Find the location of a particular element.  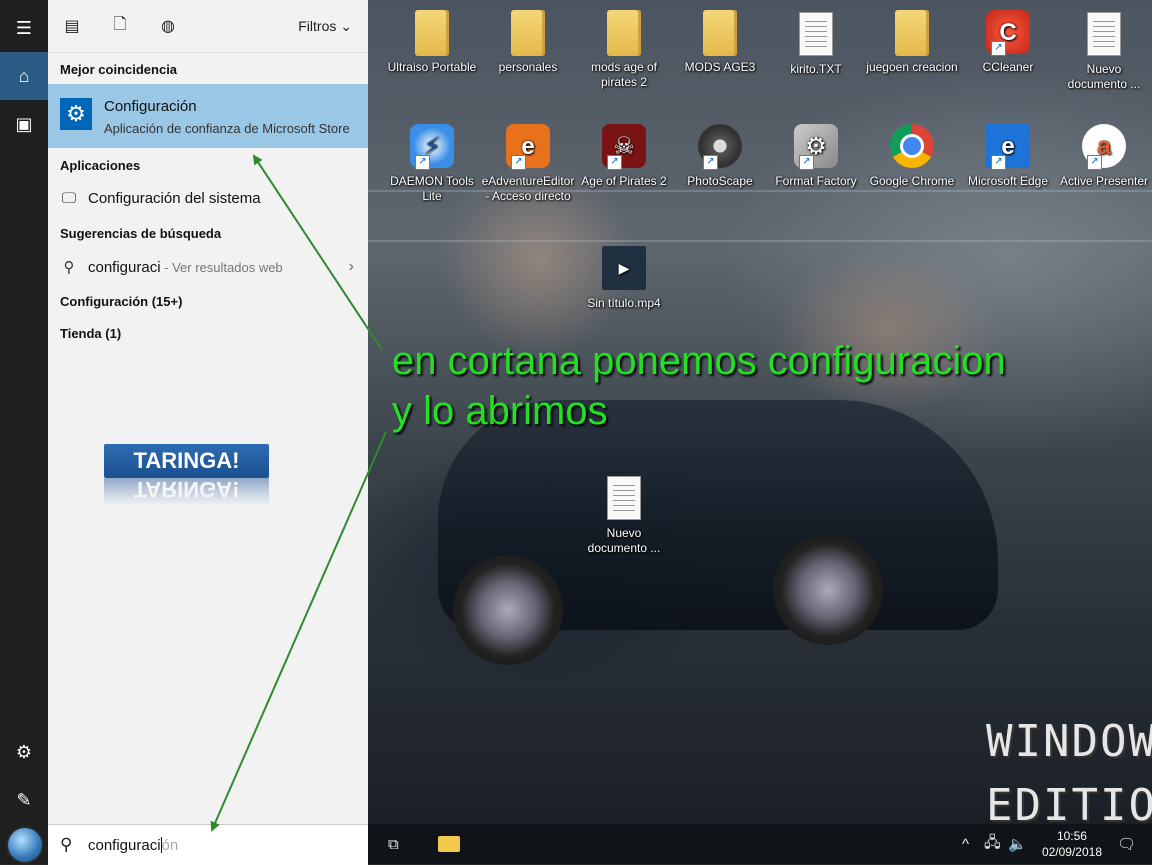

wallpaper-text: EDITION LI is located at coordinates (1069, 802).